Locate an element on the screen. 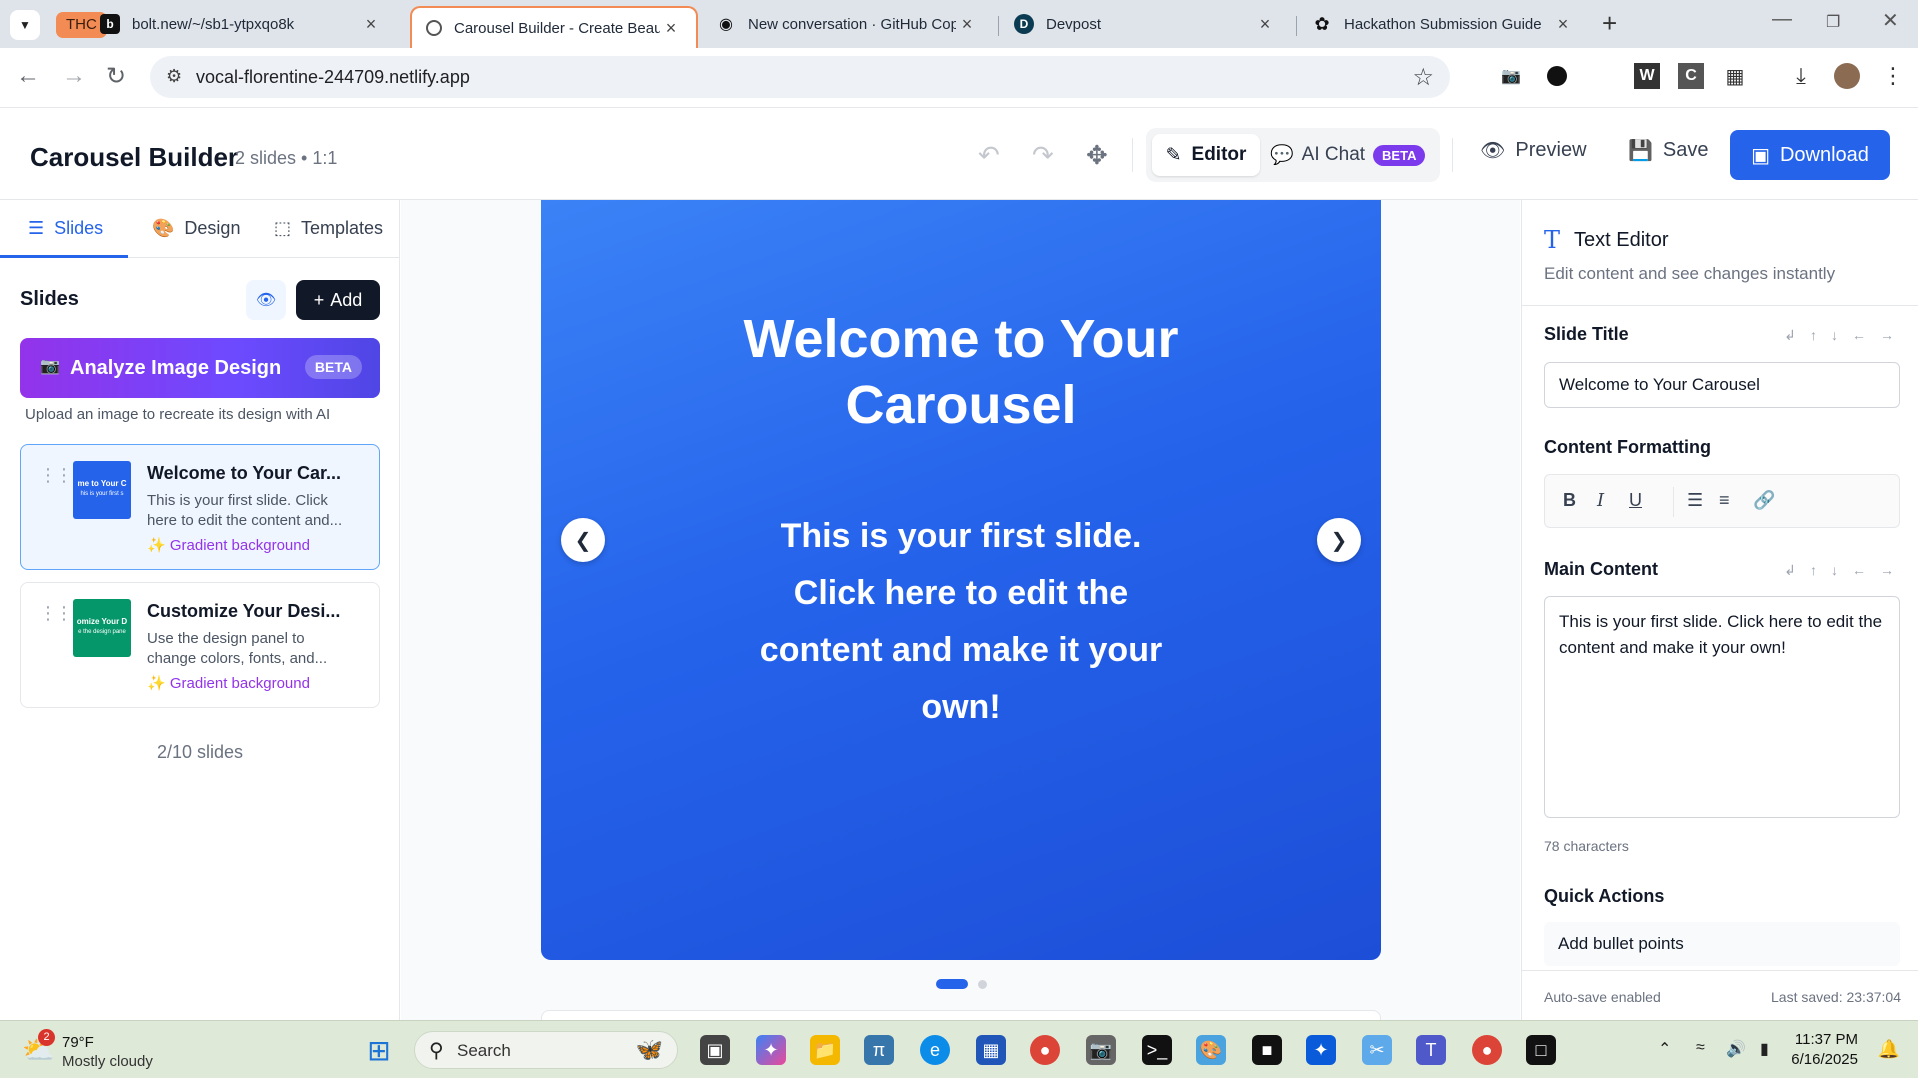  edge-icon: e is located at coordinates (935, 1050).